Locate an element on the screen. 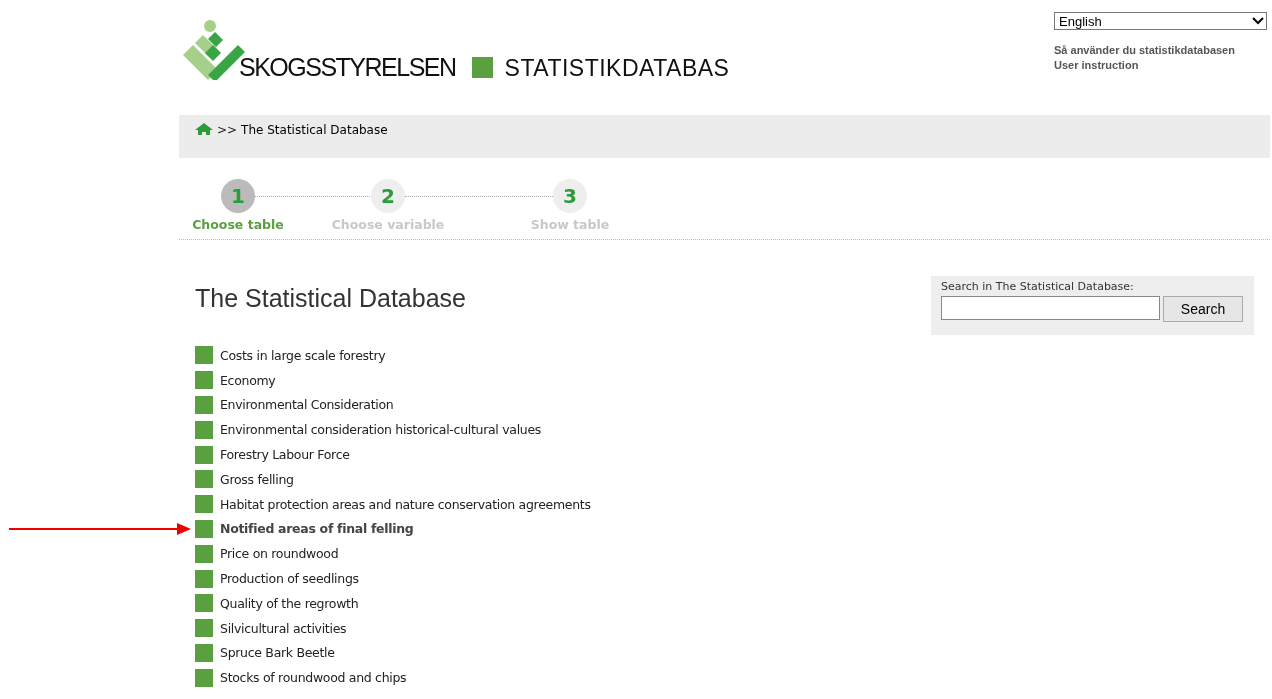 The image size is (1272, 699). table-link: Environmental Consideration is located at coordinates (307, 405).